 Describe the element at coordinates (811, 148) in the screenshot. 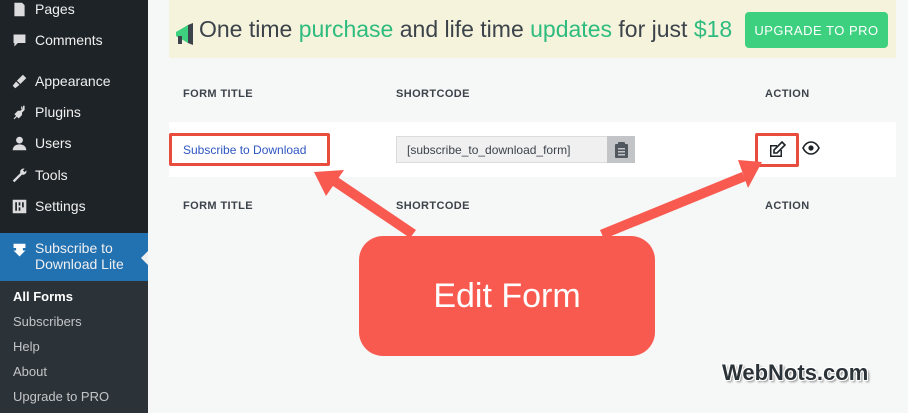

I see `eye-icon` at that location.